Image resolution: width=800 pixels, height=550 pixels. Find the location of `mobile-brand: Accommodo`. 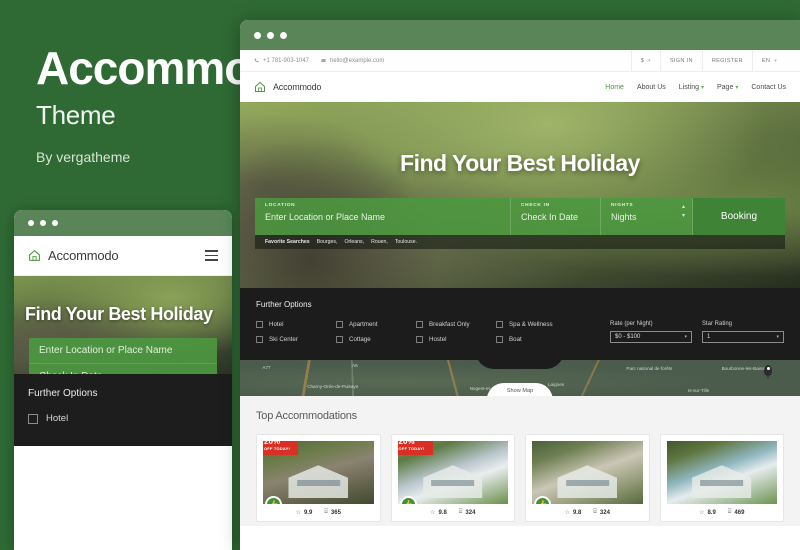

mobile-brand: Accommodo is located at coordinates (73, 255).